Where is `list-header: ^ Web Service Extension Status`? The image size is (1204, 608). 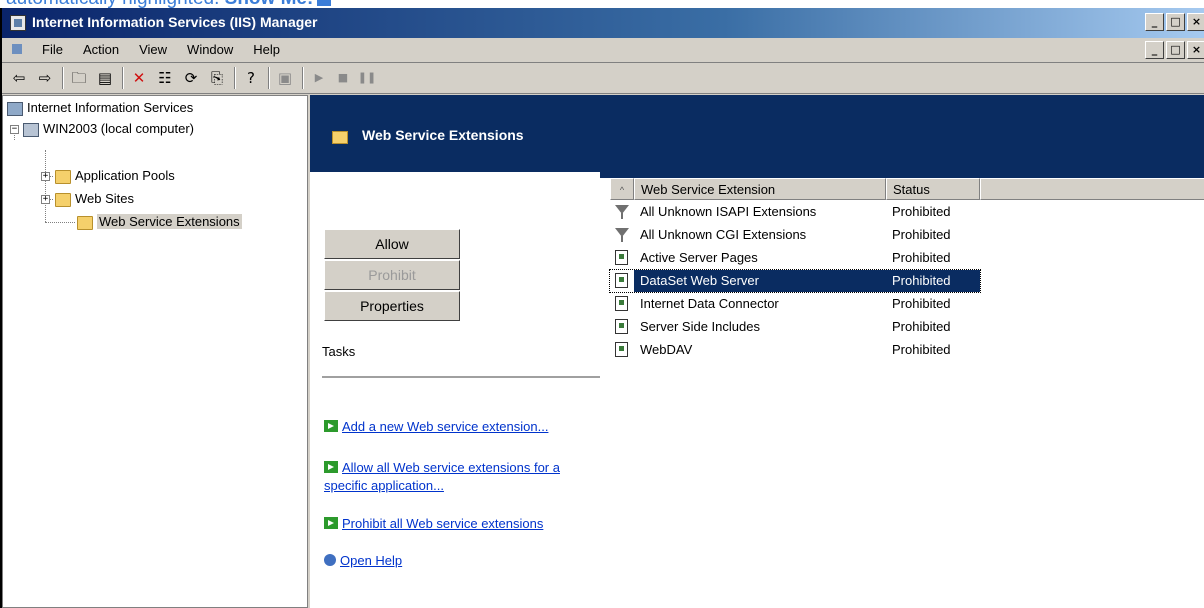 list-header: ^ Web Service Extension Status is located at coordinates (907, 189).